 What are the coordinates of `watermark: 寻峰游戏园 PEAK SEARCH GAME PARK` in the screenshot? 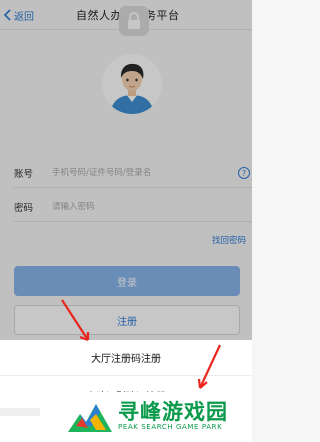 It's located at (156, 417).